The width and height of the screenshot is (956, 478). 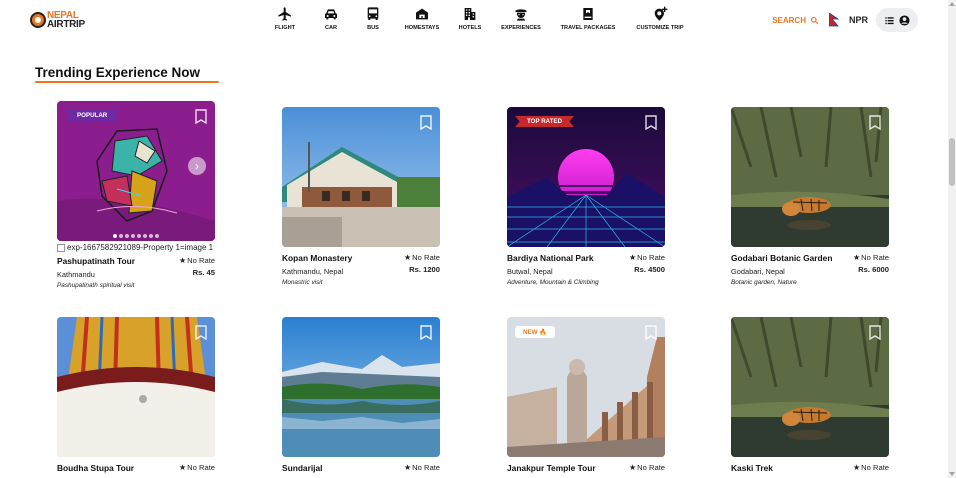 What do you see at coordinates (96, 285) in the screenshot?
I see `card-tags: Pashupatinath spiritual visit` at bounding box center [96, 285].